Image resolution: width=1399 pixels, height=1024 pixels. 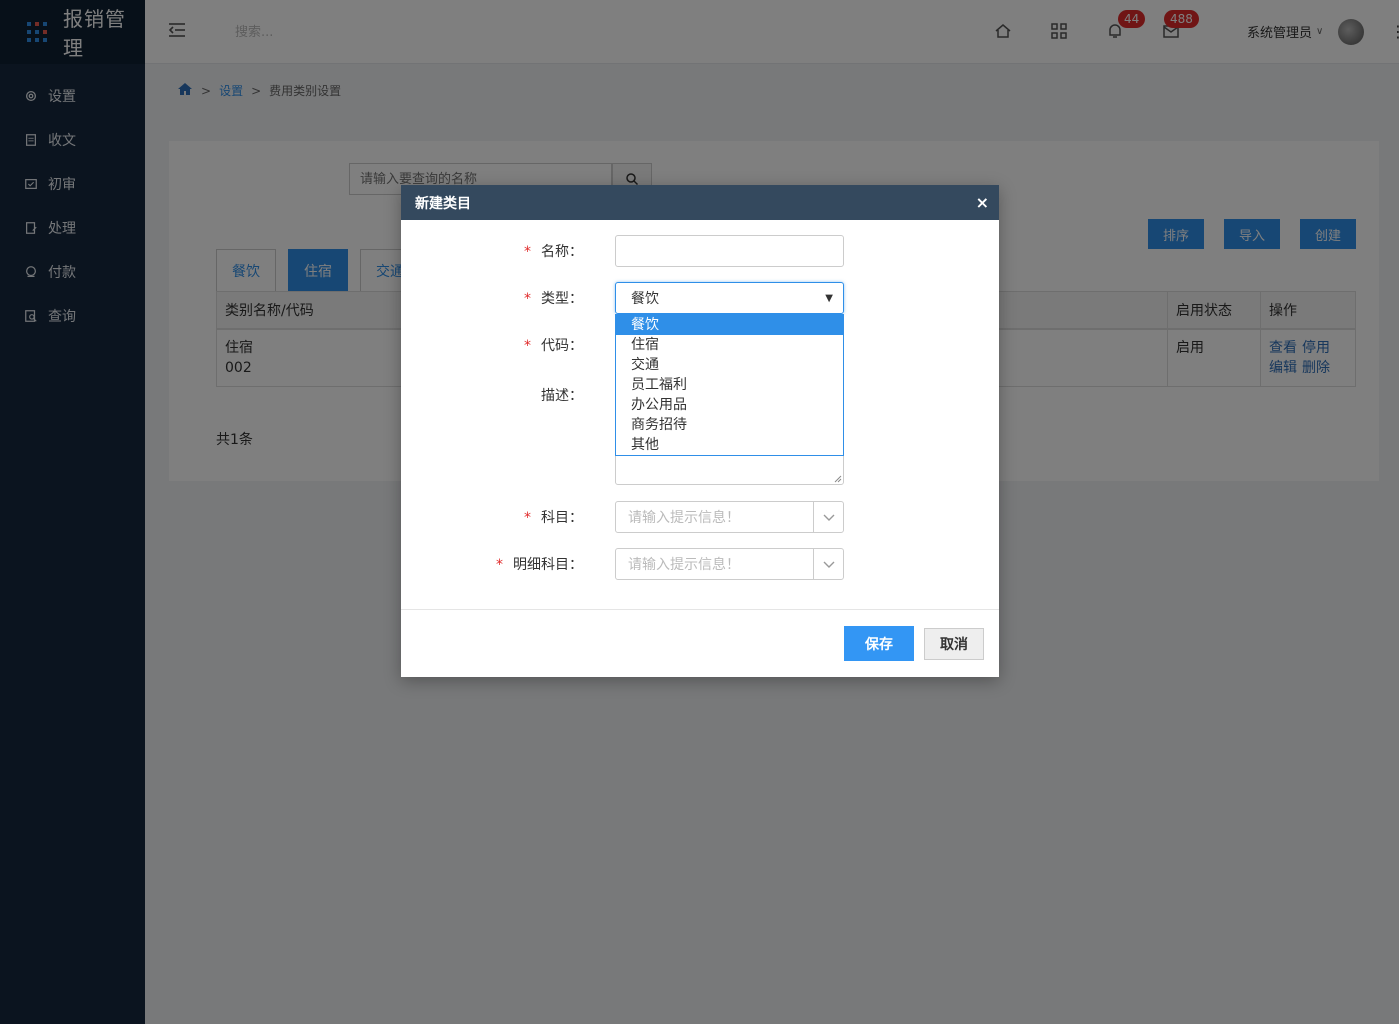 I want to click on dialog-header: 新建类目 ×, so click(x=700, y=202).